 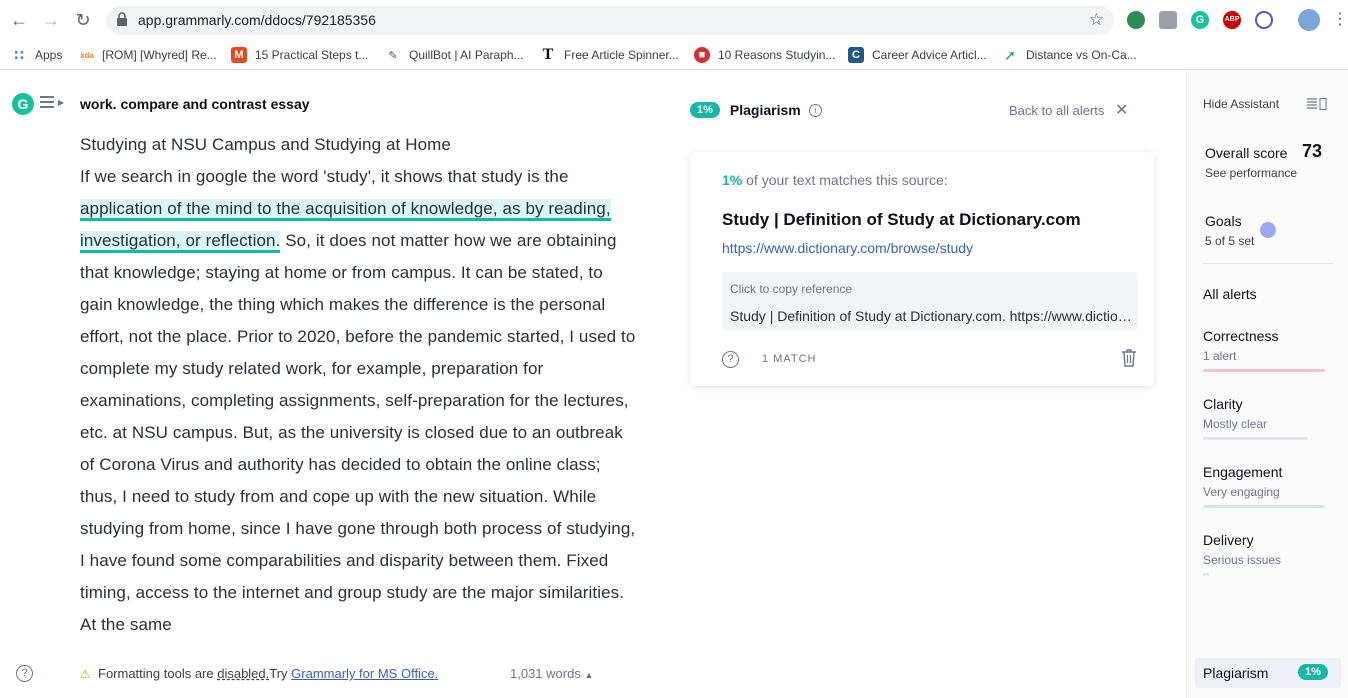 What do you see at coordinates (1010, 54) in the screenshot?
I see `leaf-icon: ➚` at bounding box center [1010, 54].